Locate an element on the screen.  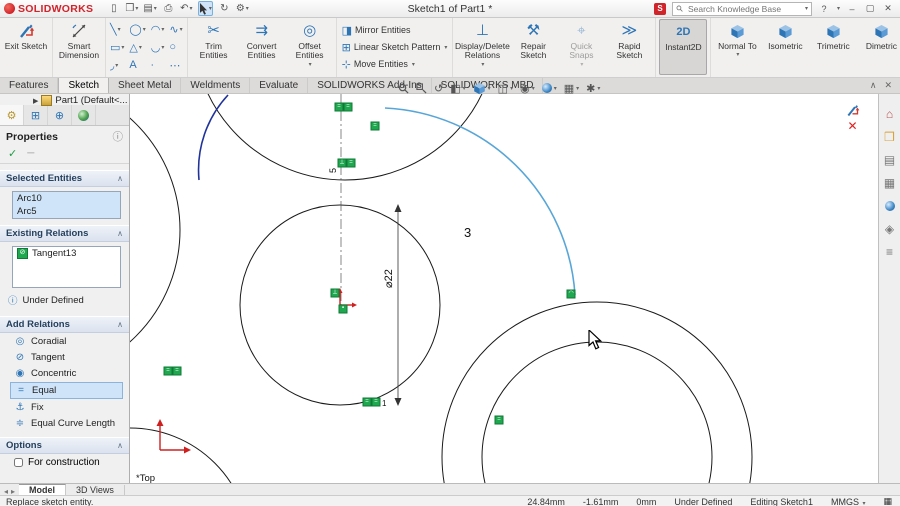
point-tool: ∙ is located at coordinates (158, 65).